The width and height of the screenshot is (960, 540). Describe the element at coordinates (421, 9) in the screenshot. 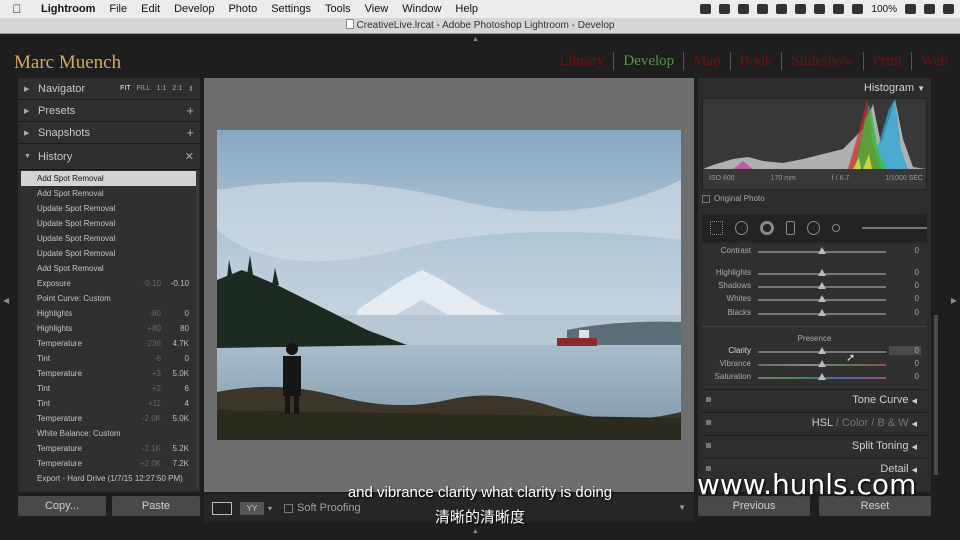

I see `menu-window: Window` at that location.